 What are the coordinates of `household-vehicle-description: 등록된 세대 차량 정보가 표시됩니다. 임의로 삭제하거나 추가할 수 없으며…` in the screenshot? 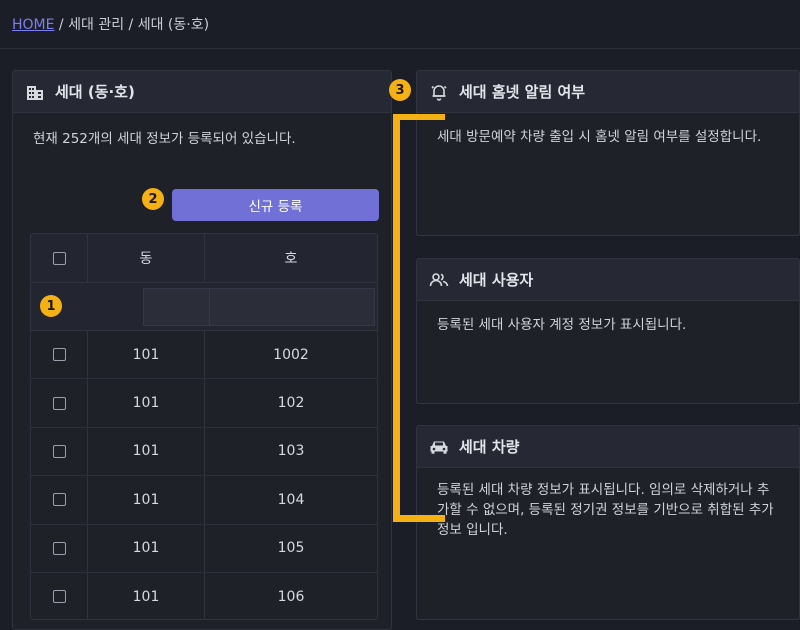 It's located at (605, 510).